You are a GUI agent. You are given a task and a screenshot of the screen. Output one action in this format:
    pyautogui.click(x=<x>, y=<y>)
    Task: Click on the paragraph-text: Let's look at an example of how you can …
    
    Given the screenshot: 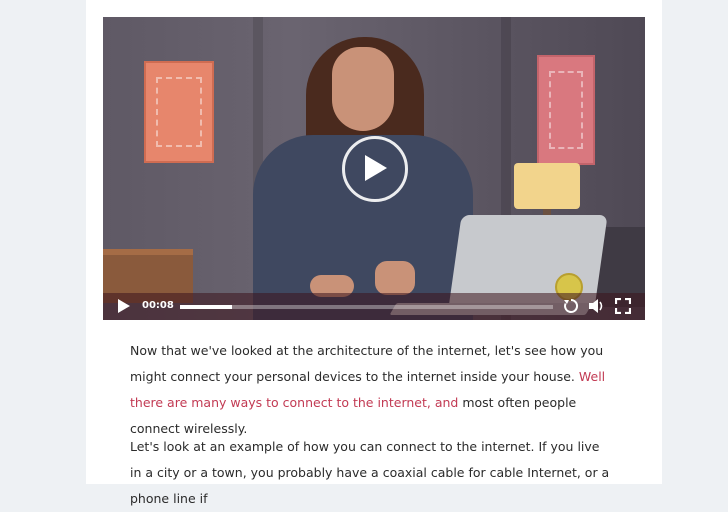 What is the action you would take?
    pyautogui.click(x=370, y=472)
    